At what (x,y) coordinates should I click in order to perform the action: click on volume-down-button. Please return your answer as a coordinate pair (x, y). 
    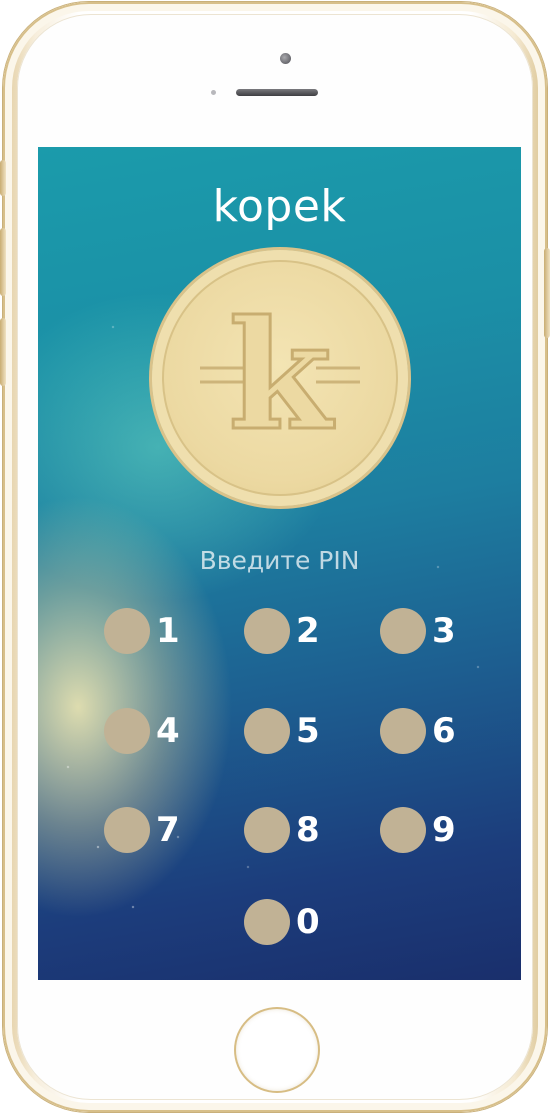
    Looking at the image, I should click on (3, 352).